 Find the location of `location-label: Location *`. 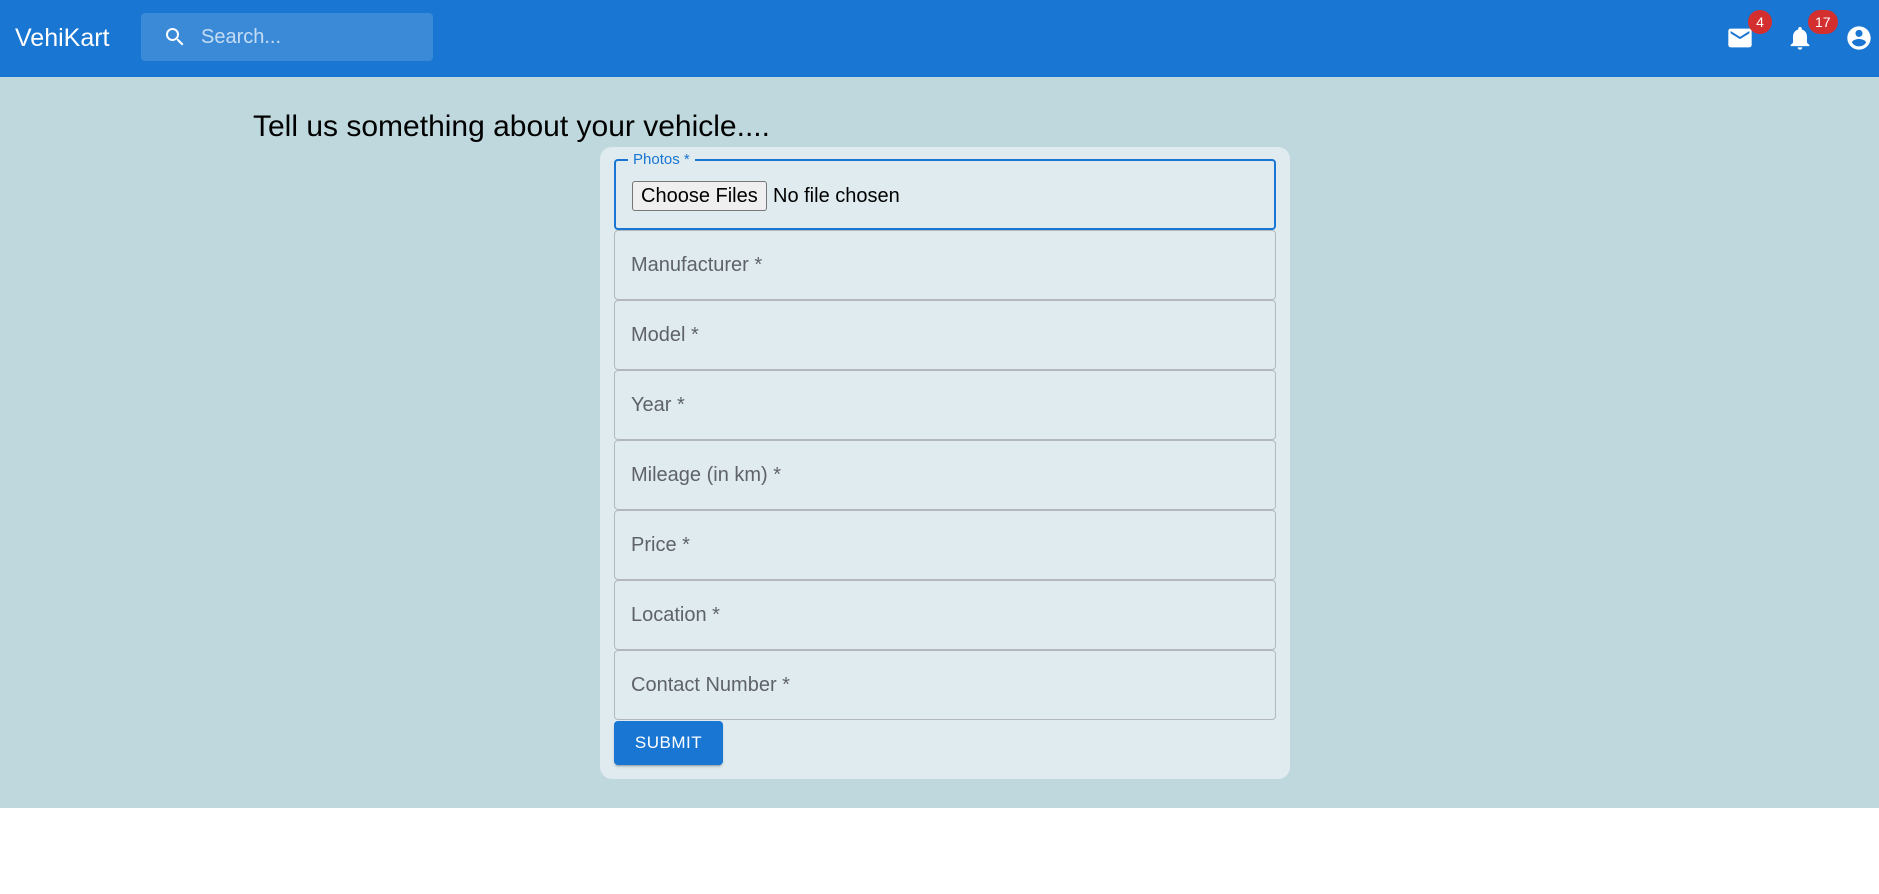

location-label: Location * is located at coordinates (675, 615).